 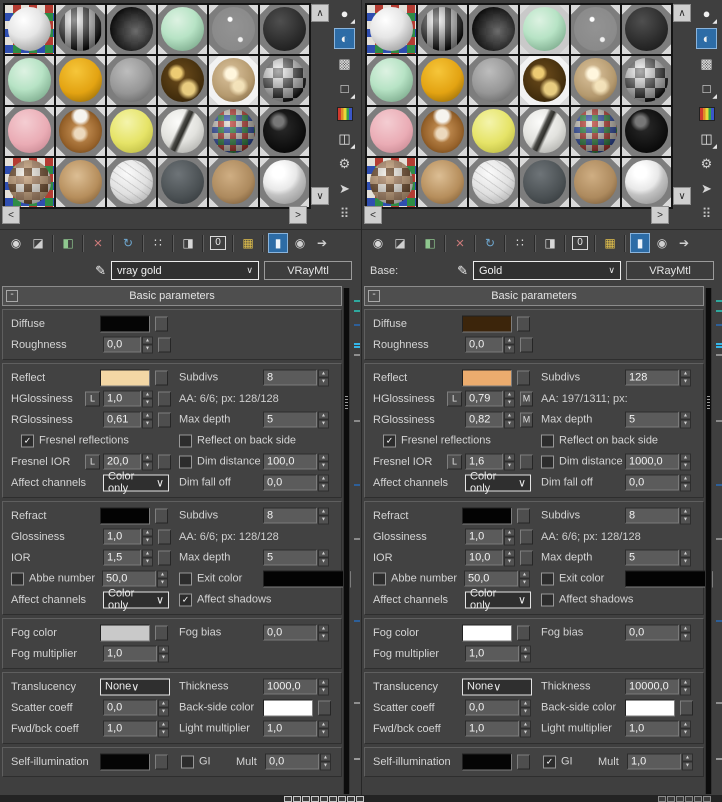 What do you see at coordinates (130, 653) in the screenshot?
I see `fog-multiplier-field: 1,0` at bounding box center [130, 653].